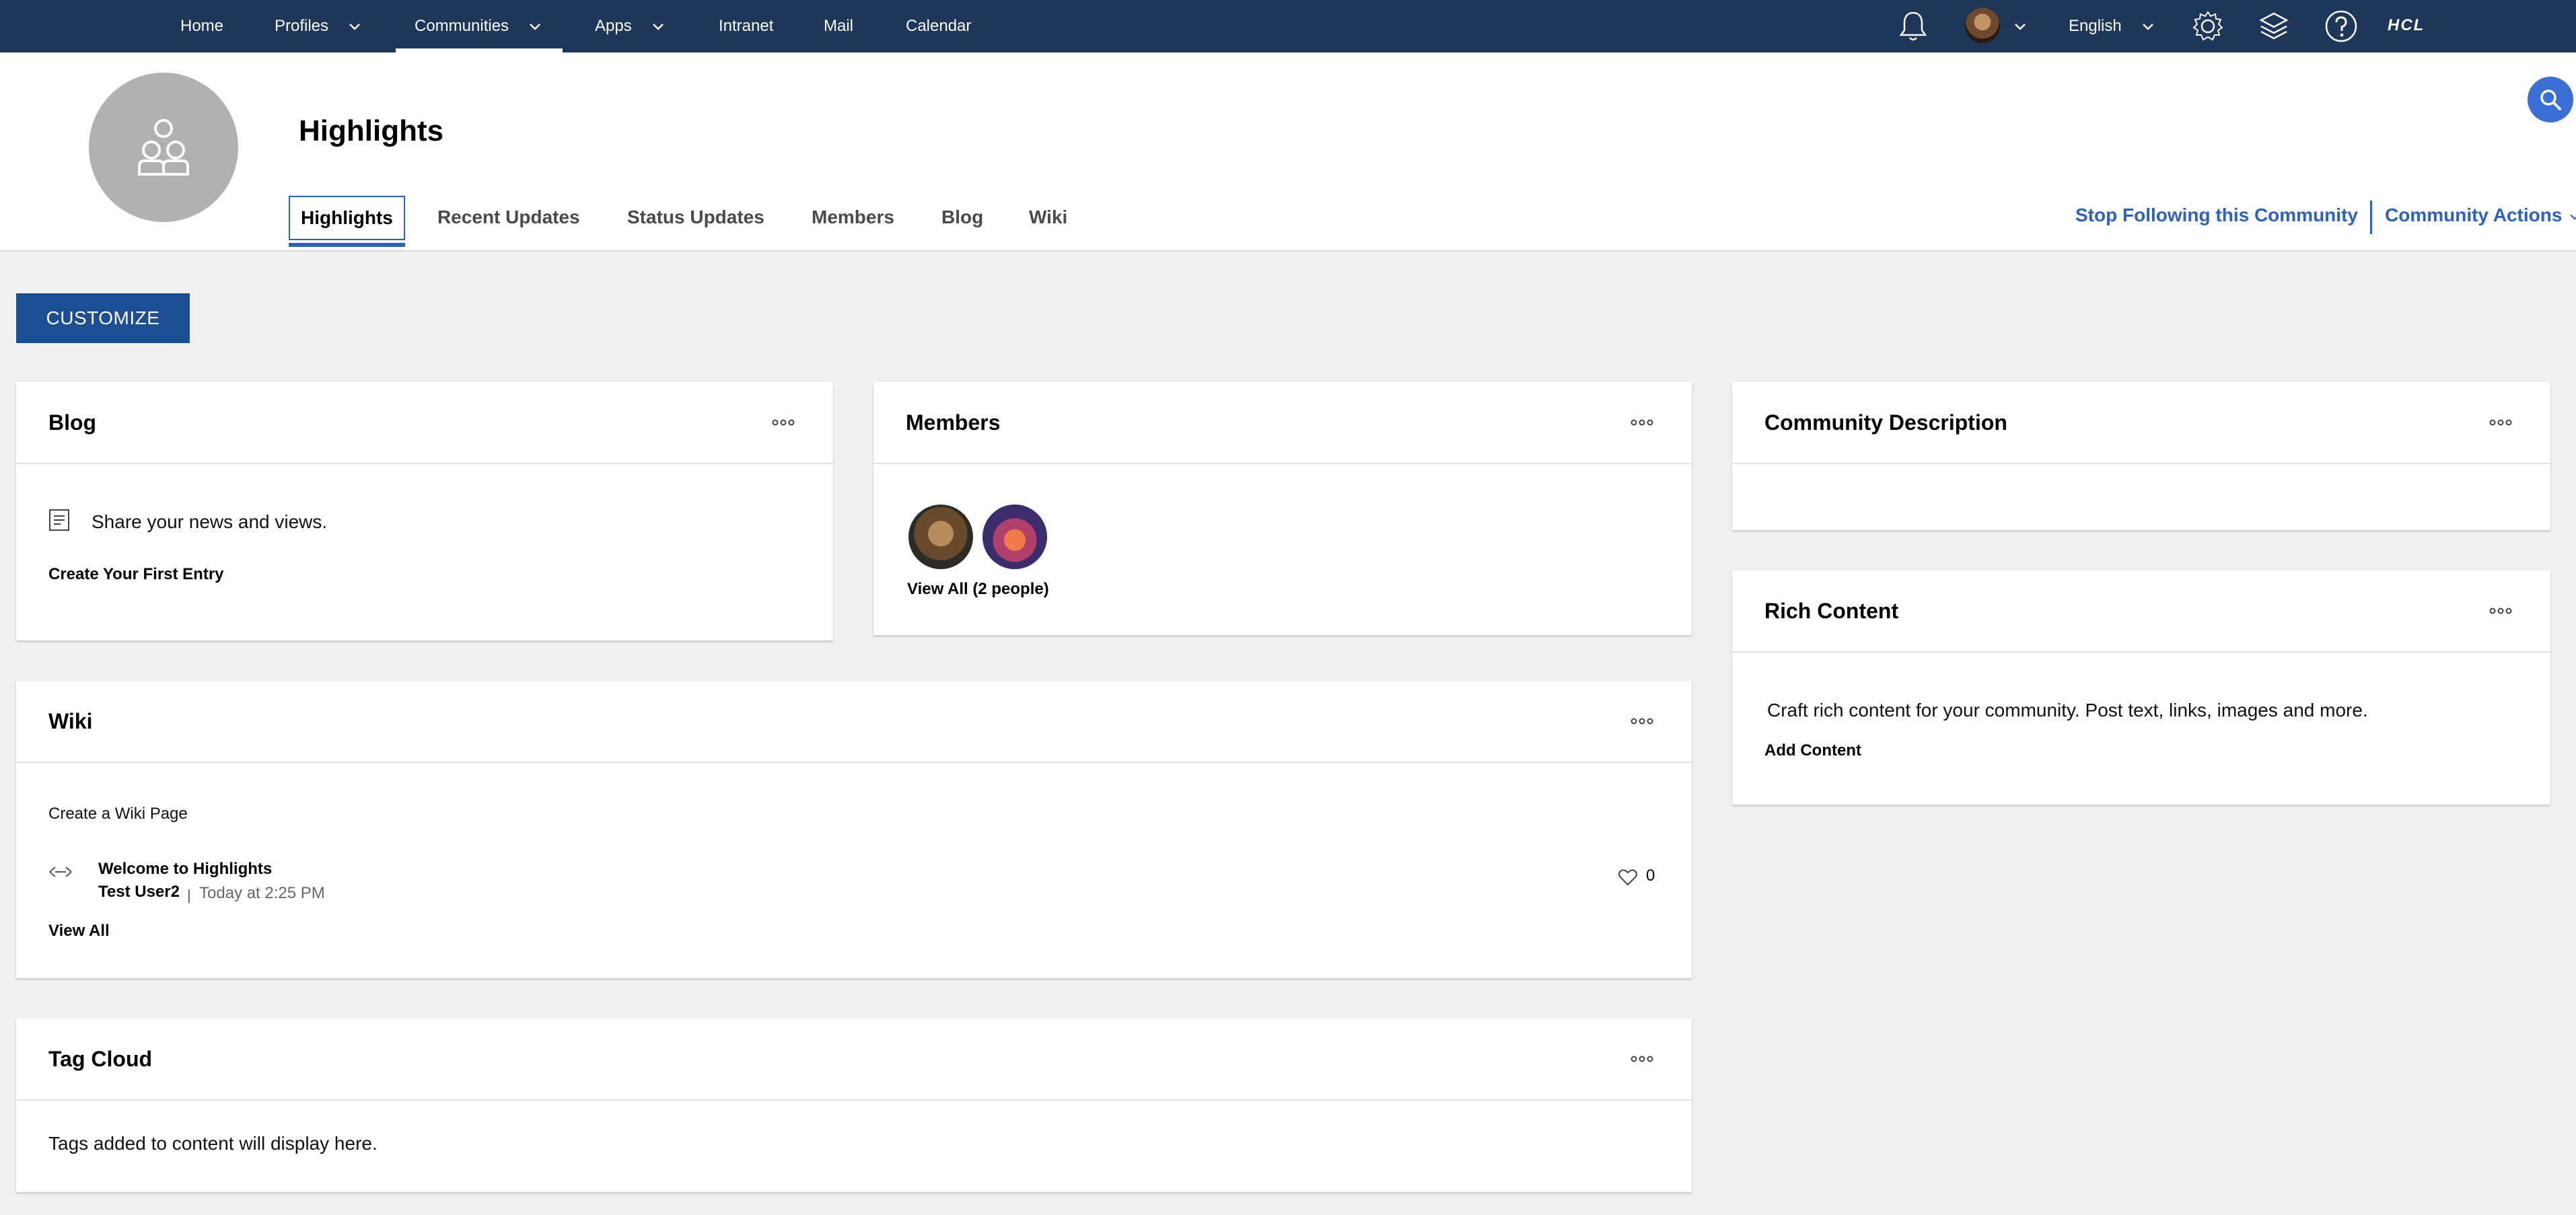  What do you see at coordinates (2474, 215) in the screenshot?
I see `community-actions-label: Community Actions` at bounding box center [2474, 215].